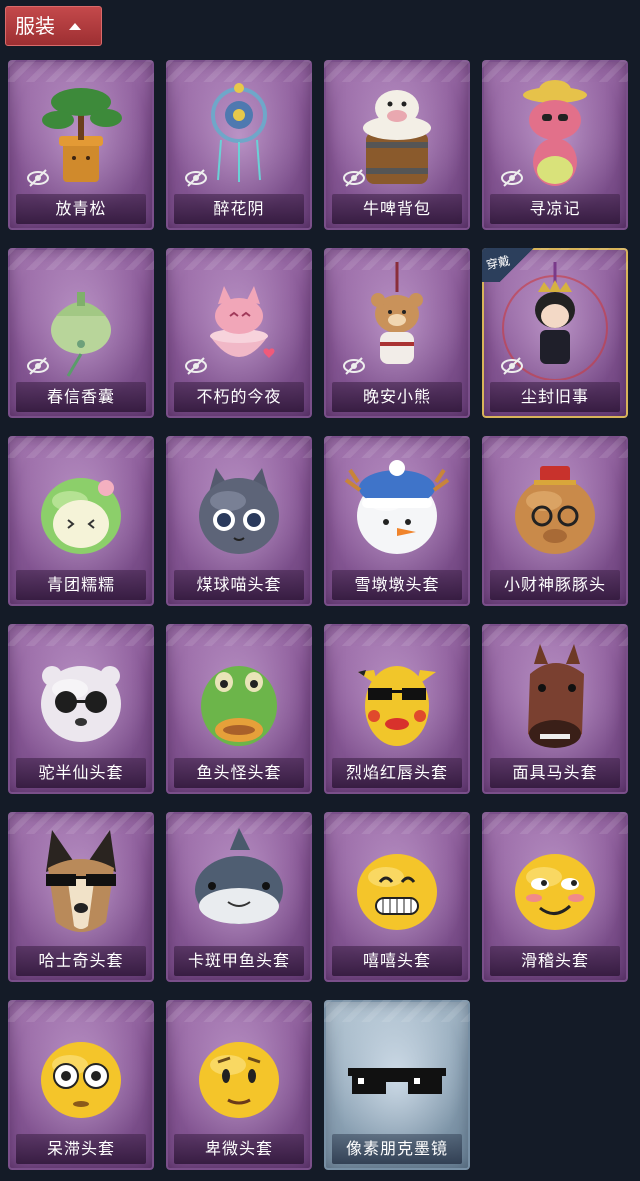 The height and width of the screenshot is (1181, 640). I want to click on item-card: 醉花阴, so click(239, 145).